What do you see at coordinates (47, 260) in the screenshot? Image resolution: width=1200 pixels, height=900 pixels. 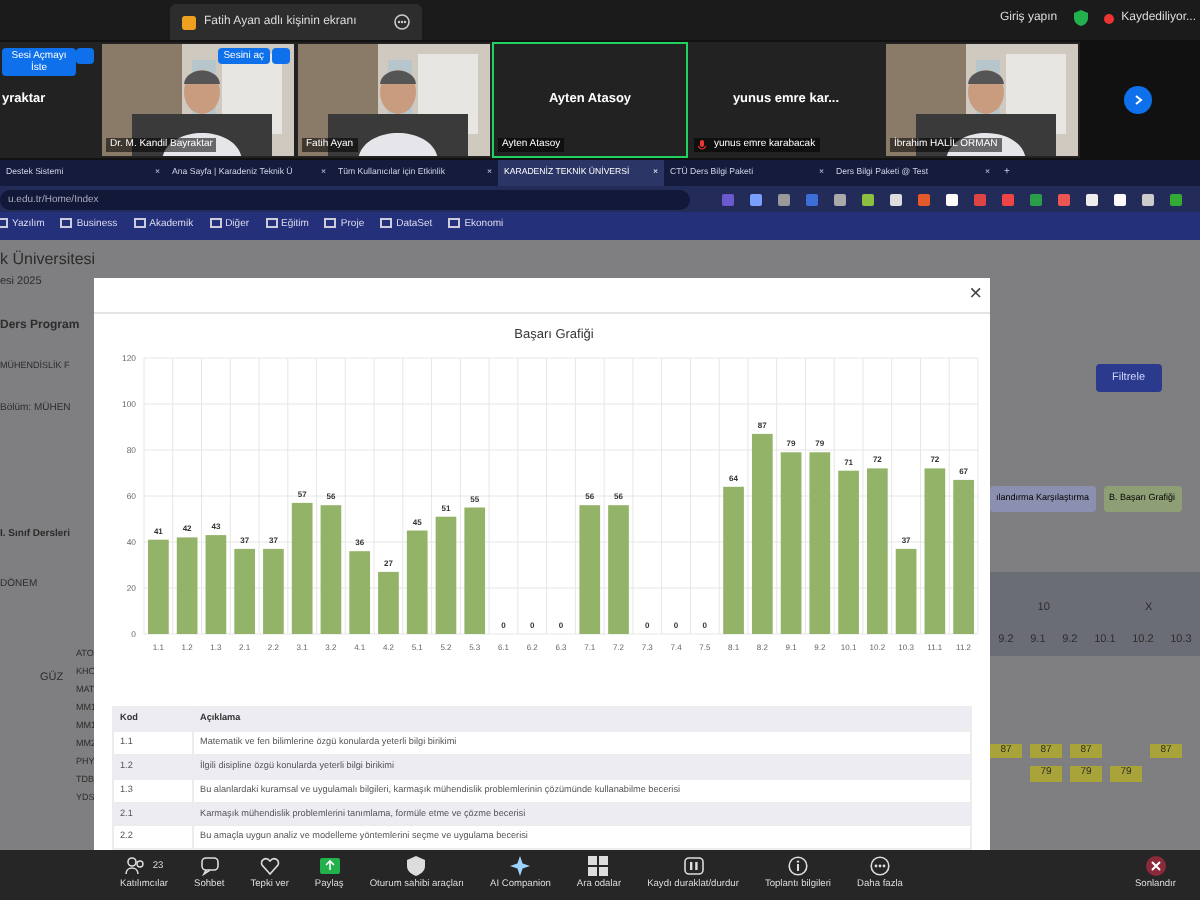 I see `university-title: k Üniversitesi` at bounding box center [47, 260].